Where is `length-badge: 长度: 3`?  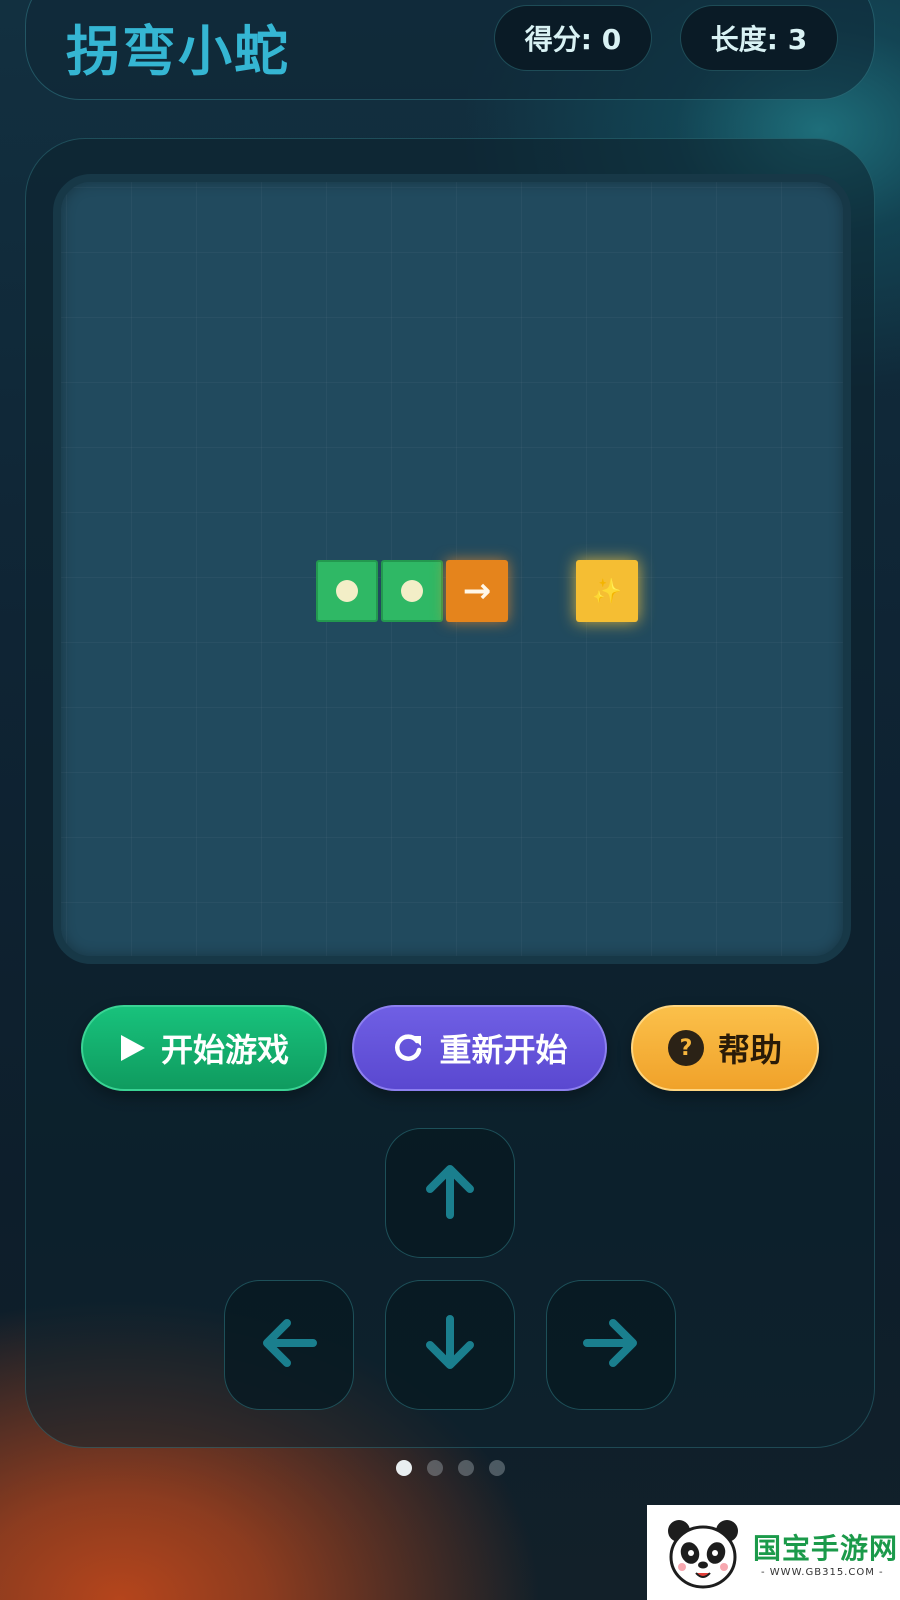
length-badge: 长度: 3 is located at coordinates (759, 38).